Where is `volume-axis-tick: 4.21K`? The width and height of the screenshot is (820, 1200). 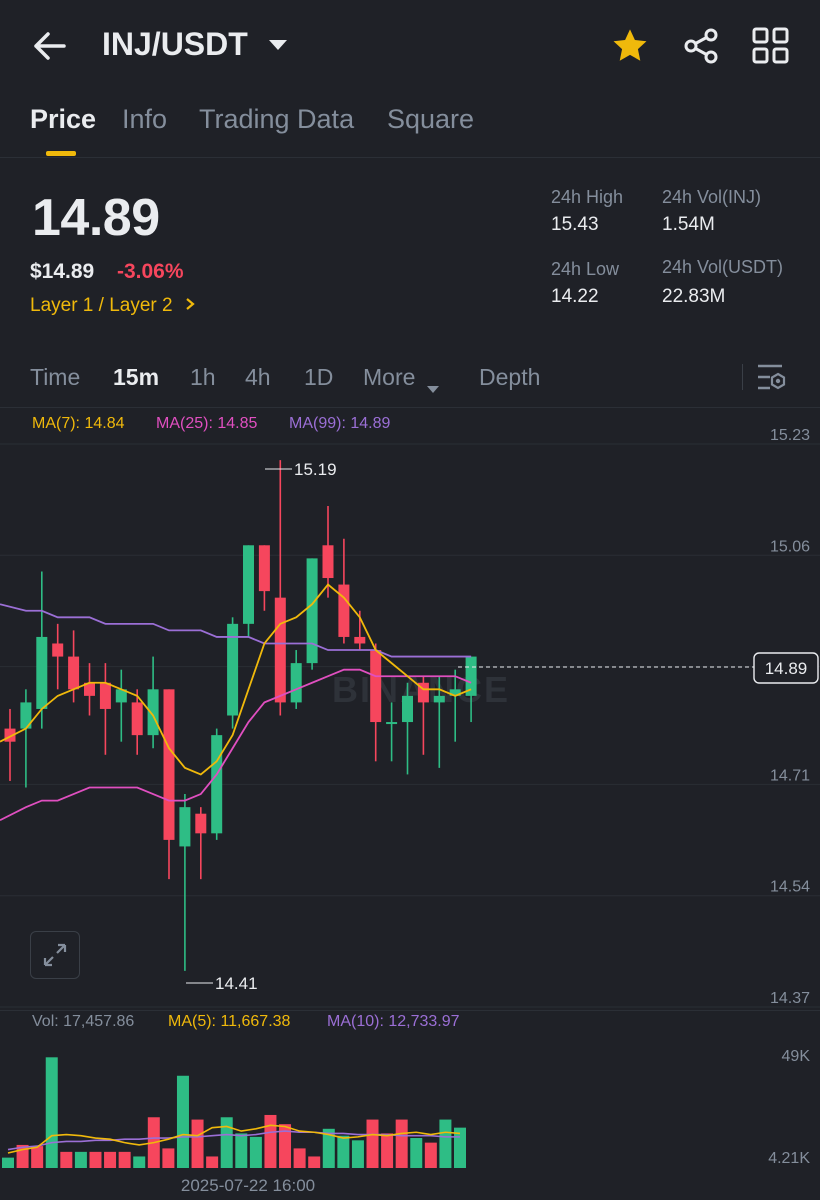
volume-axis-tick: 4.21K is located at coordinates (789, 1158).